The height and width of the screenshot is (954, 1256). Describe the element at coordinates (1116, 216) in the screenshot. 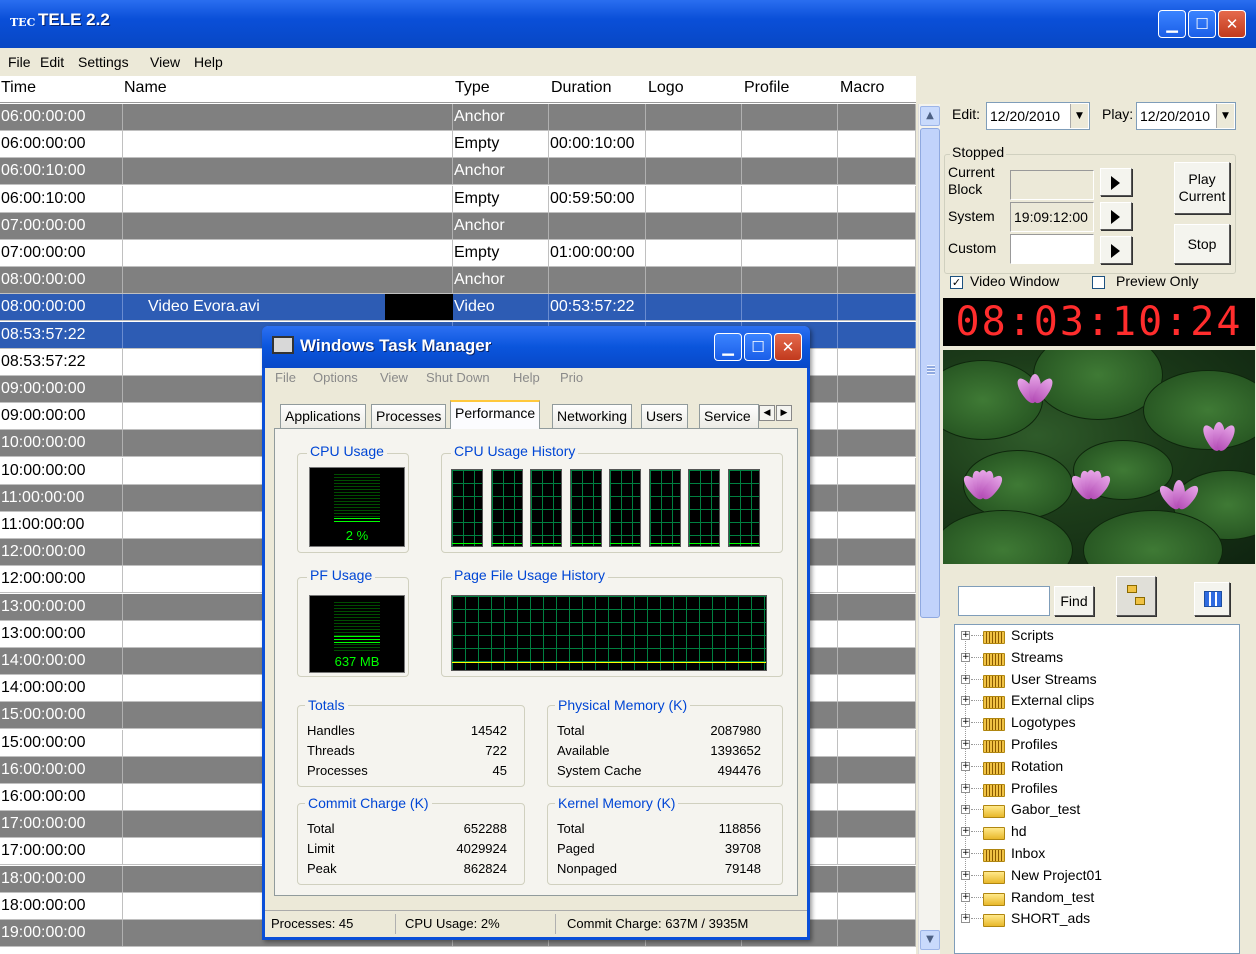

I see `play-system-button` at that location.